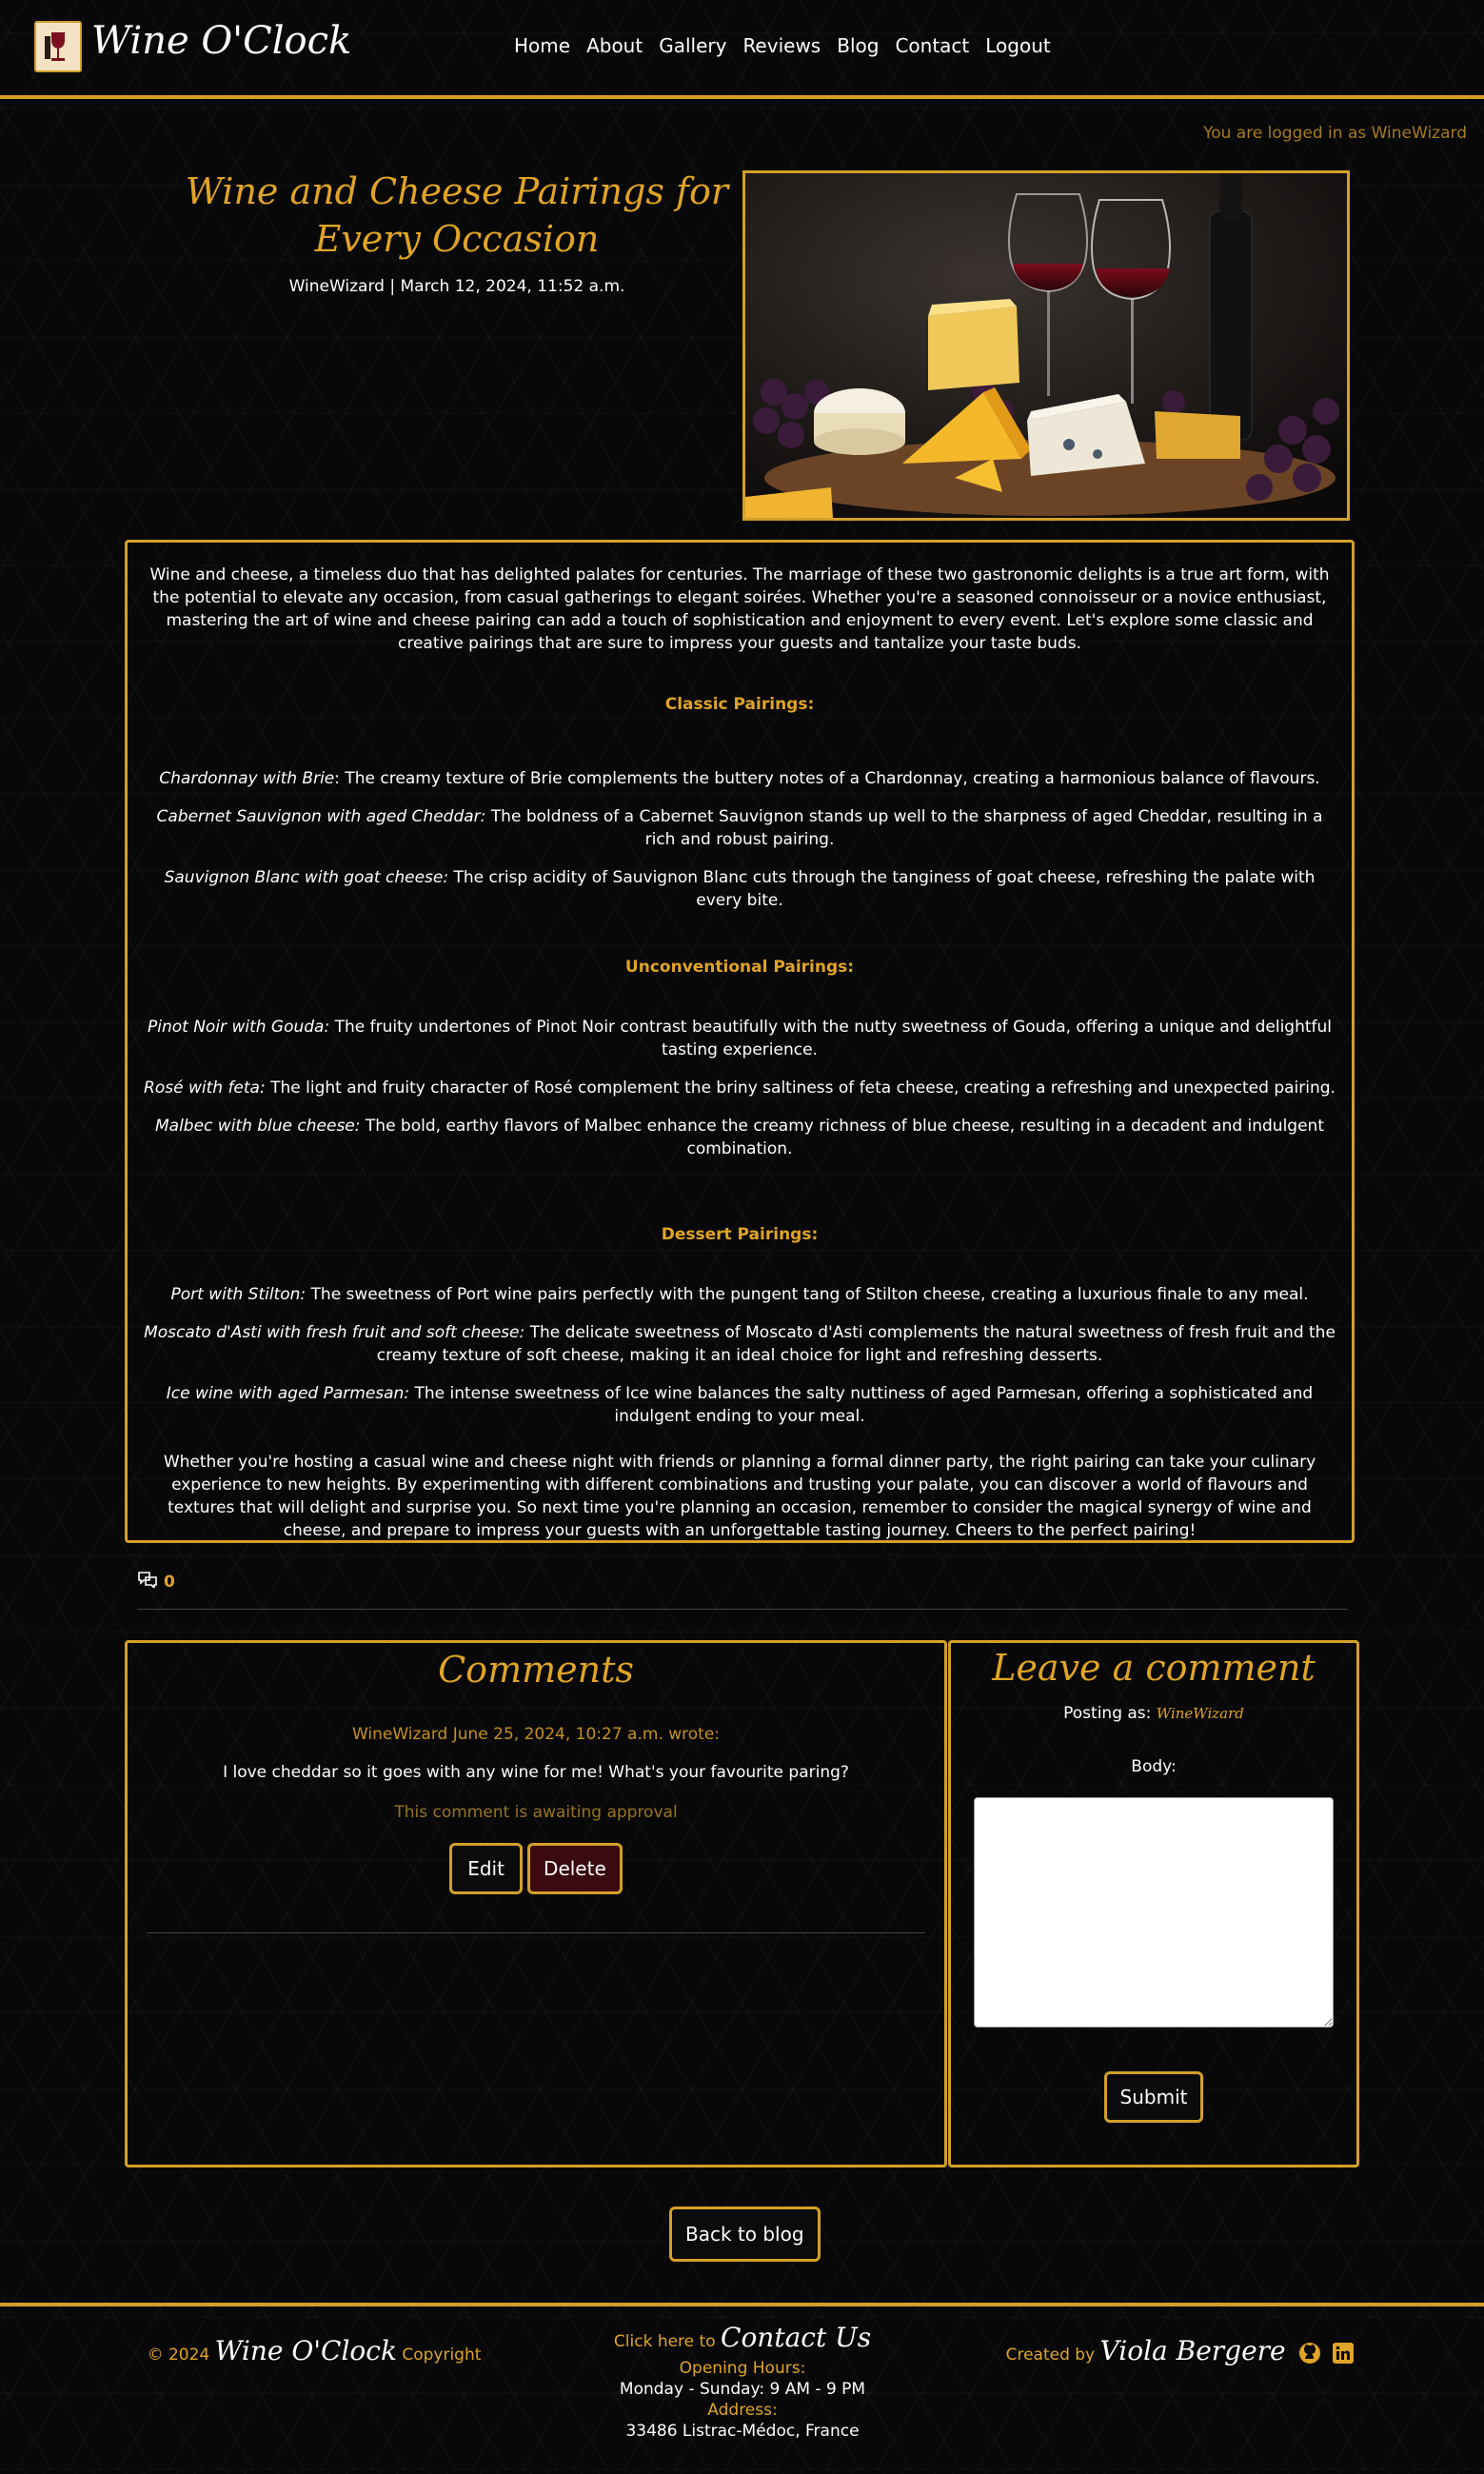  I want to click on nav-about: About, so click(615, 46).